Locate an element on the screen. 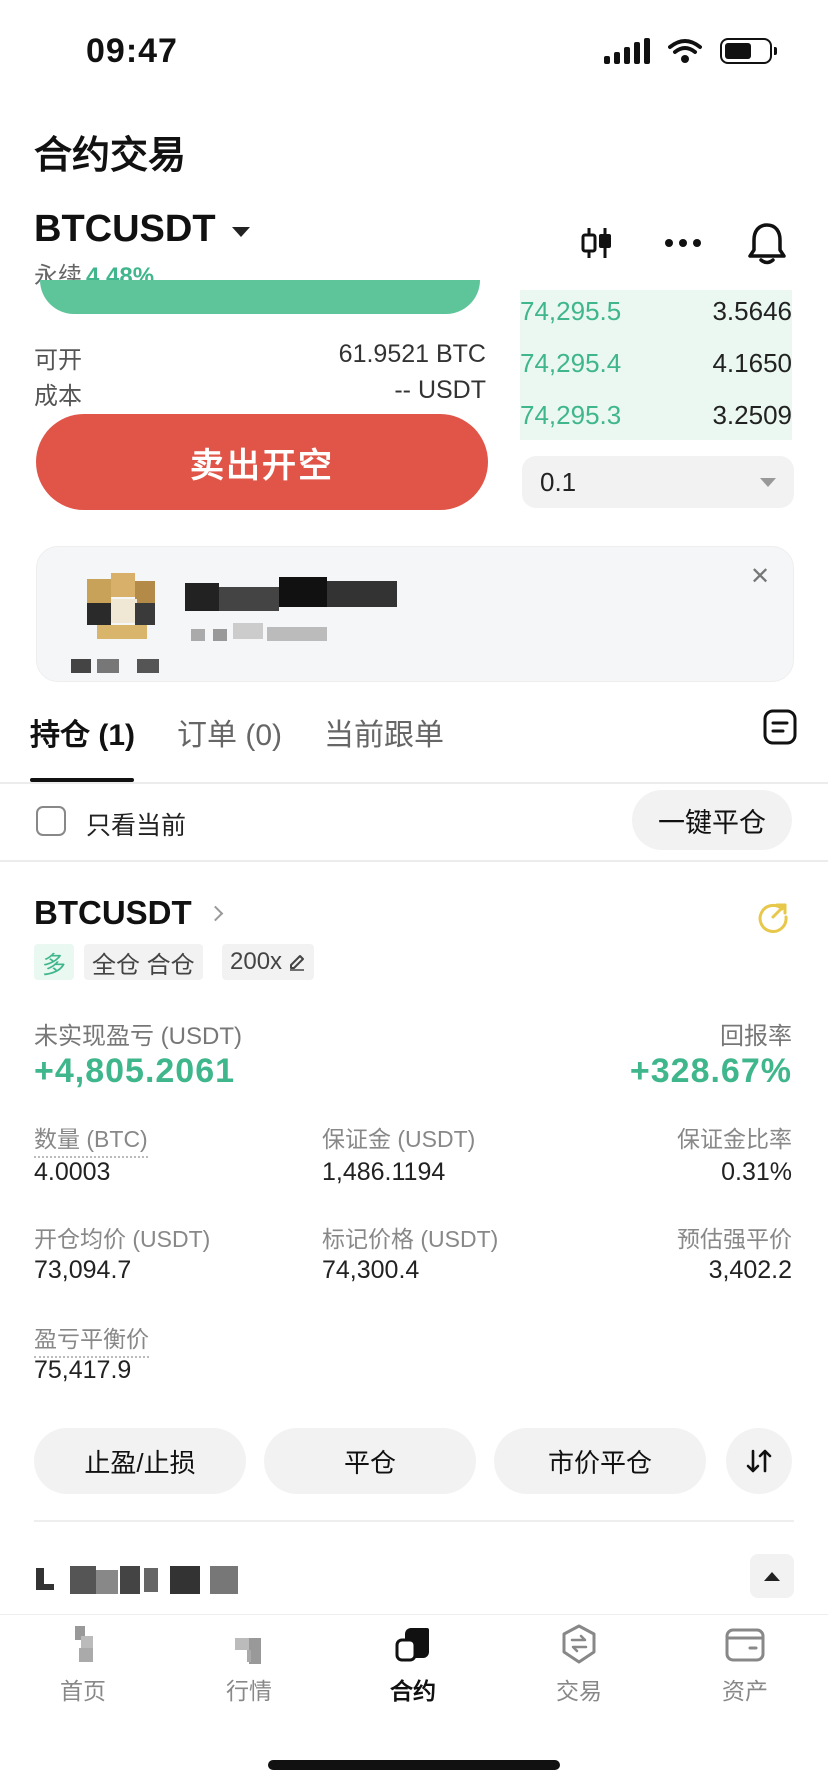 This screenshot has width=828, height=1792. quantity-label: 数量 (BTC) is located at coordinates (91, 1139).